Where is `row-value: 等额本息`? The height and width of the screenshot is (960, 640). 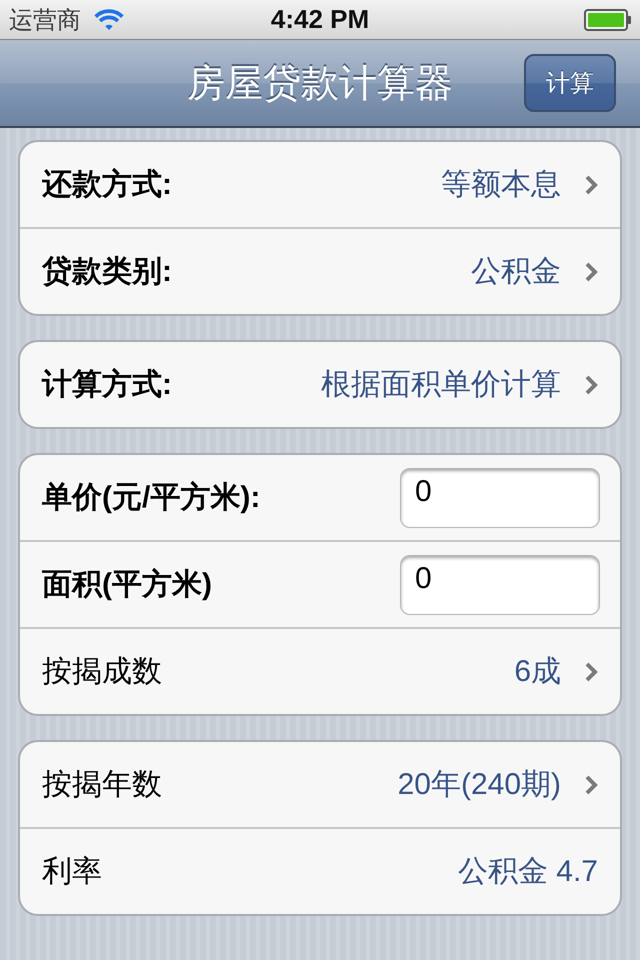 row-value: 等额本息 is located at coordinates (501, 185).